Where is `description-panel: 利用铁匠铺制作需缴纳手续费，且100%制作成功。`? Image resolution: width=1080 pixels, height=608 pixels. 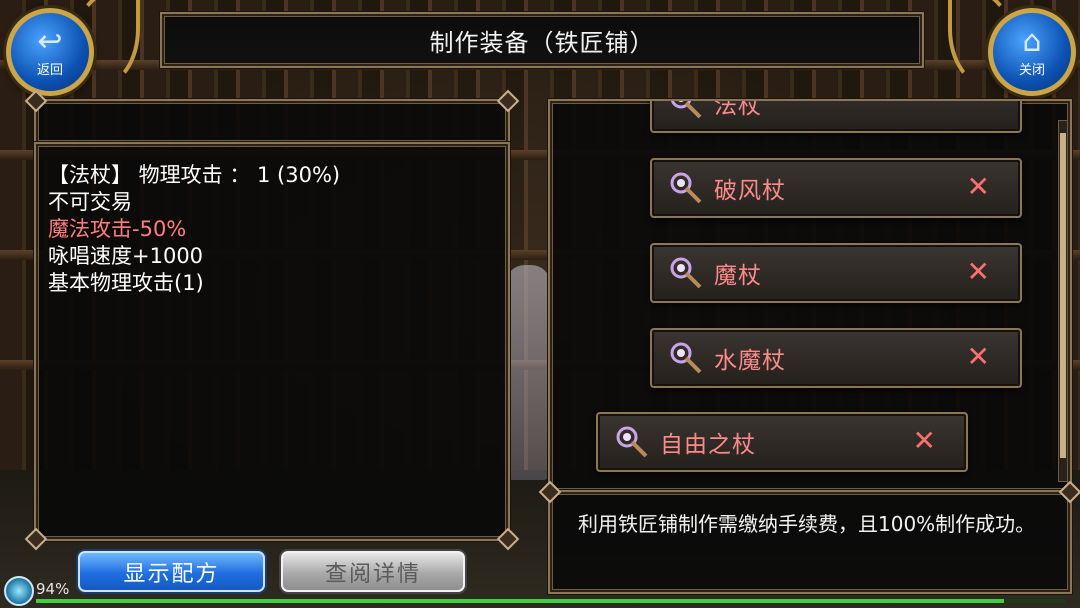
description-panel: 利用铁匠铺制作需缴纳手续费，且100%制作成功。 is located at coordinates (809, 537).